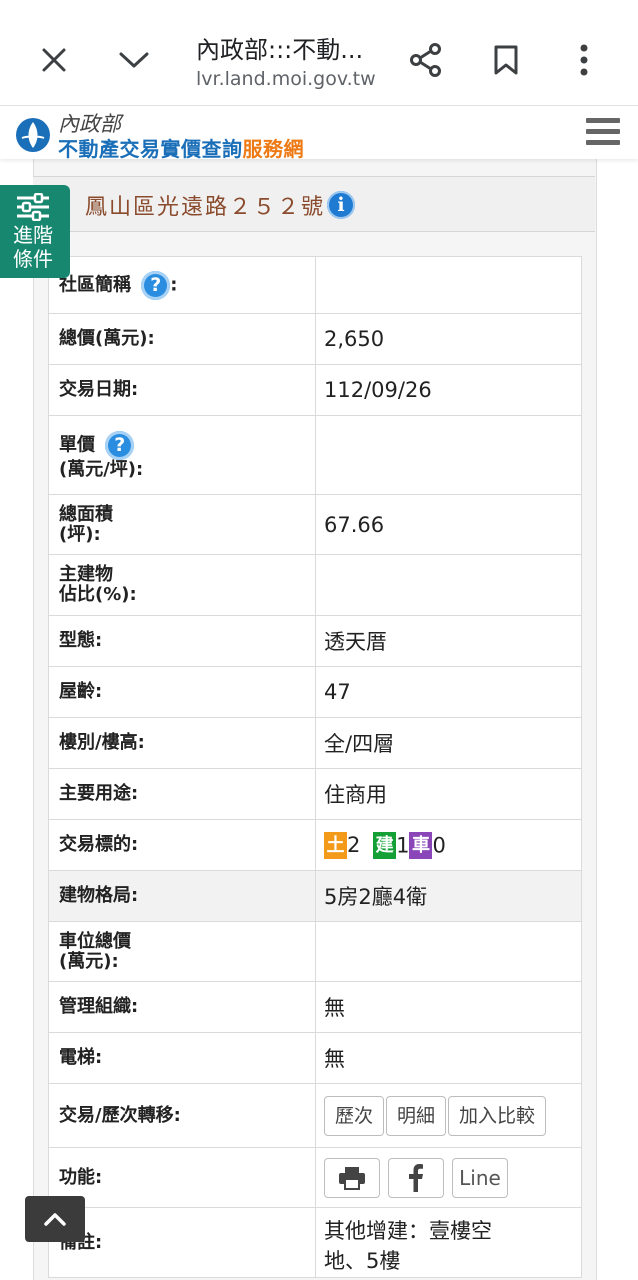 This screenshot has height=1280, width=638. What do you see at coordinates (448, 1177) in the screenshot?
I see `row-value: Line` at bounding box center [448, 1177].